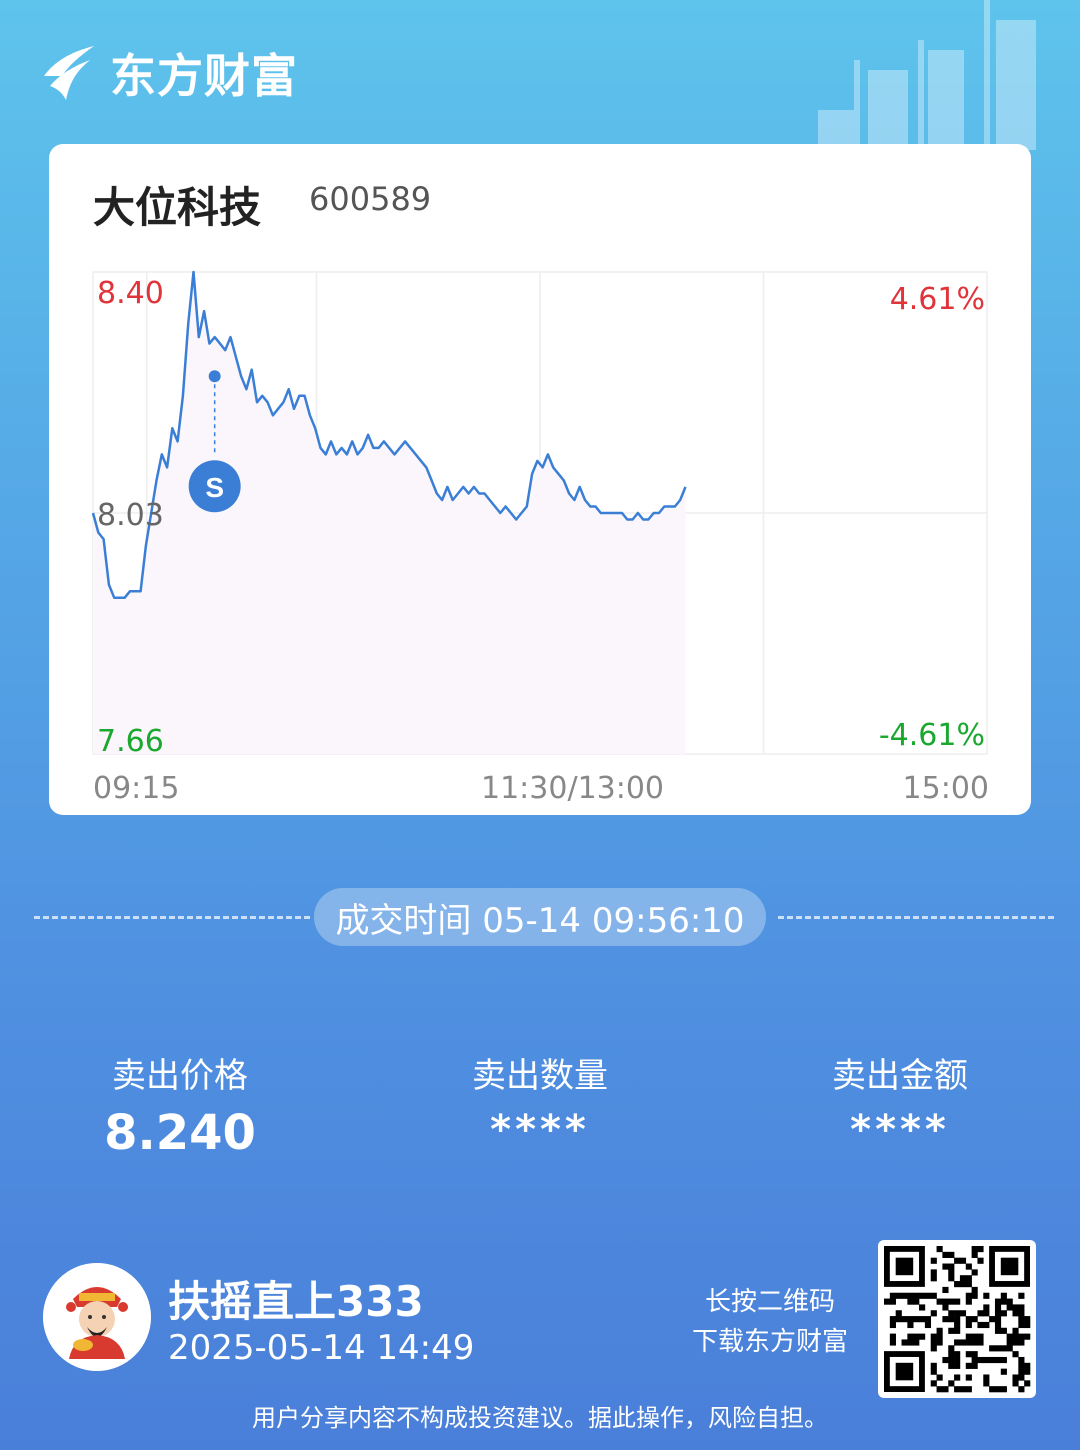 This screenshot has width=1080, height=1450. What do you see at coordinates (130, 741) in the screenshot?
I see `y-low-label: 7.66` at bounding box center [130, 741].